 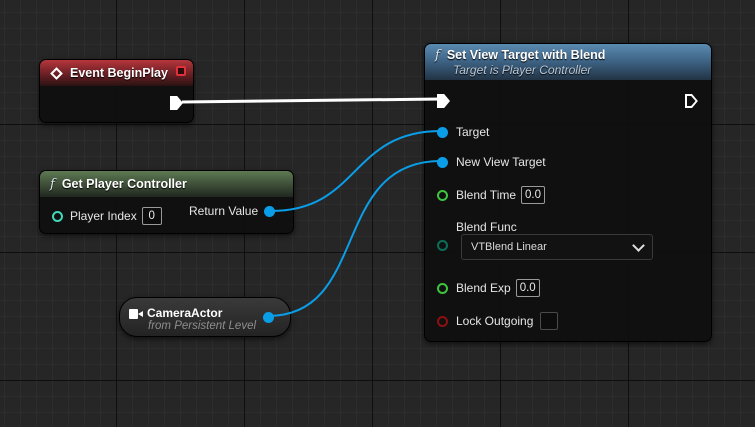 I want to click on set-view-target-title: Set View Target with Blend, so click(x=526, y=55).